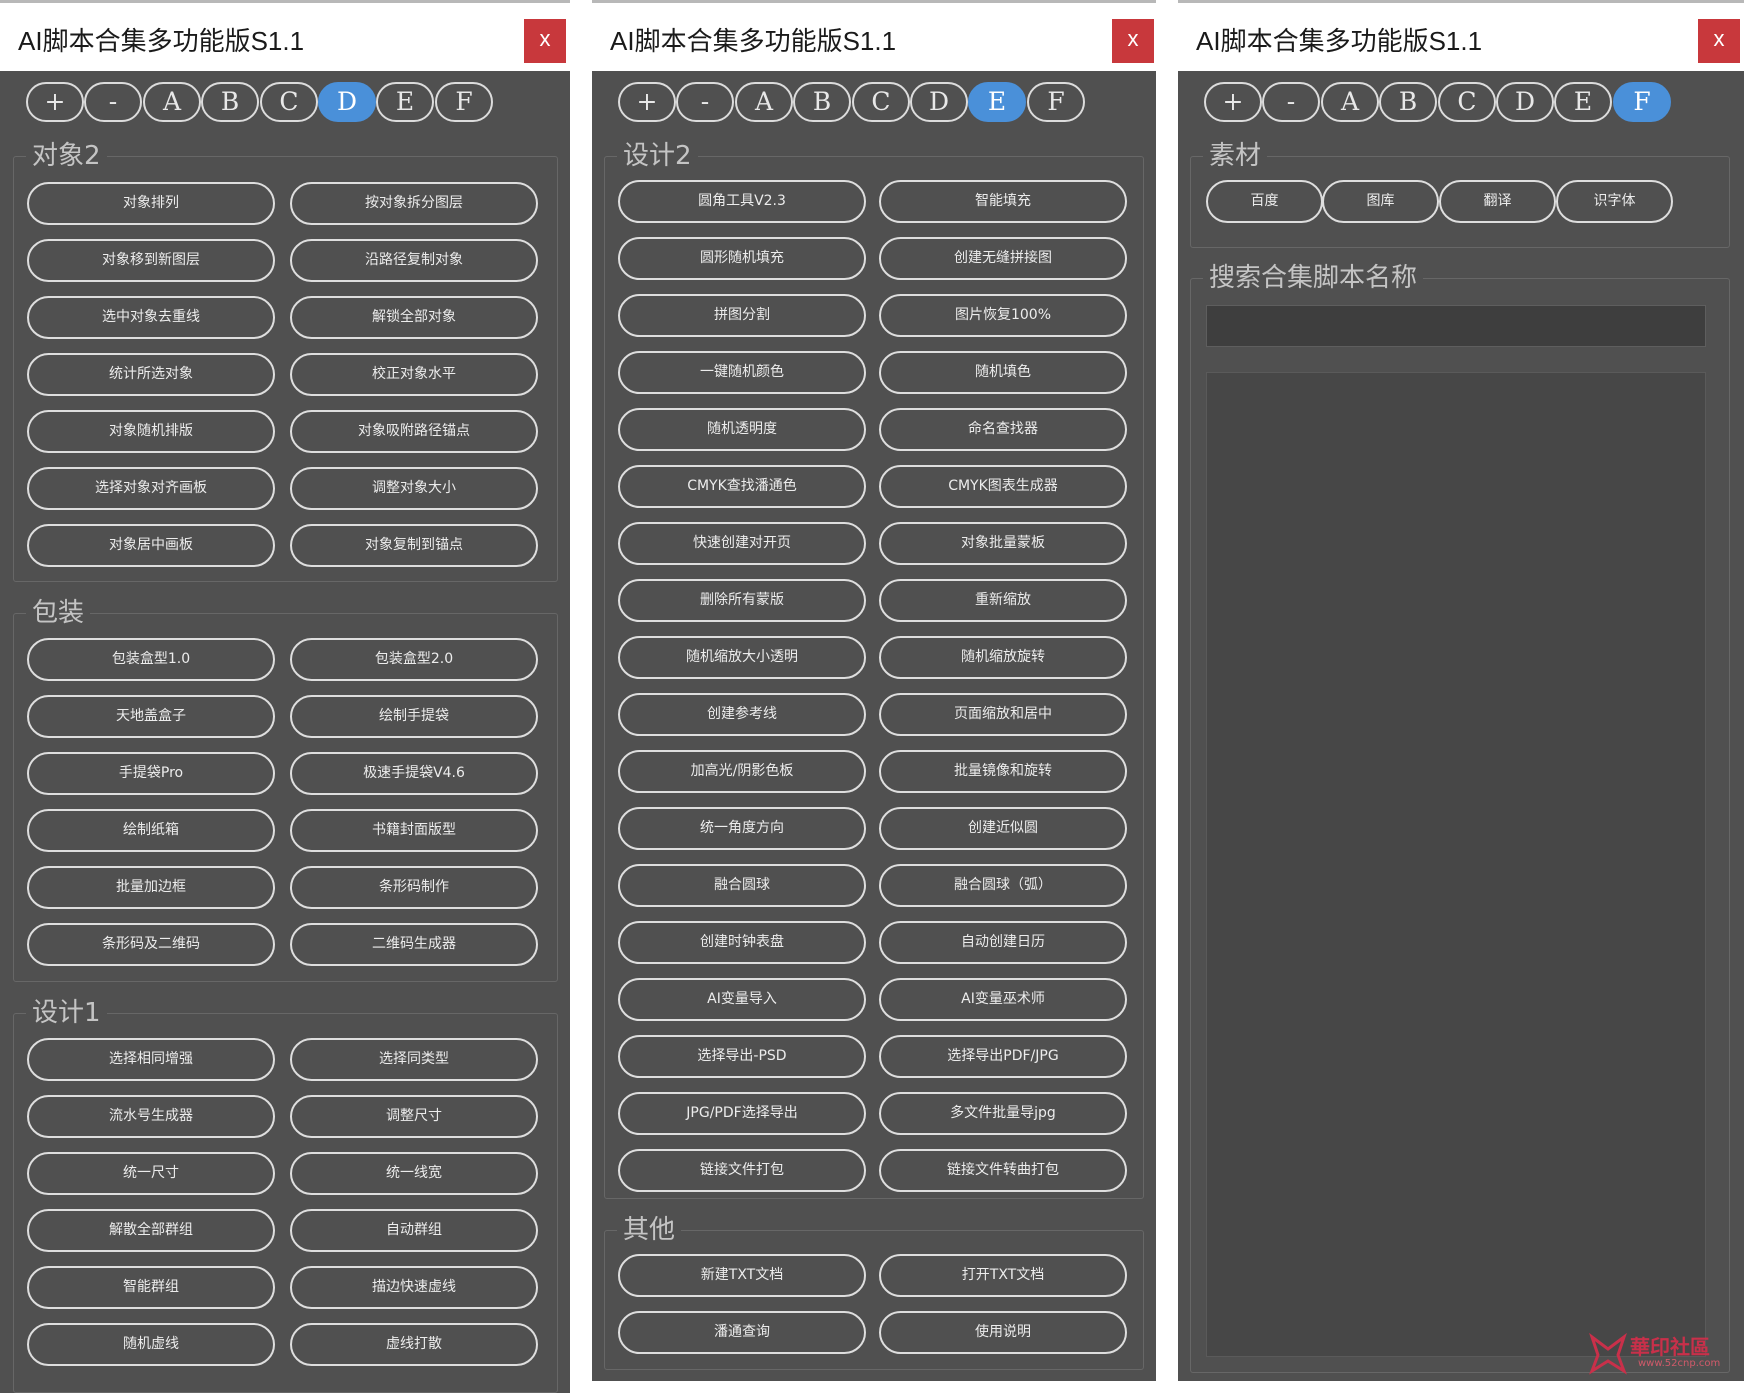 Image resolution: width=1744 pixels, height=1393 pixels. I want to click on script-button: 选择相同增强, so click(151, 1059).